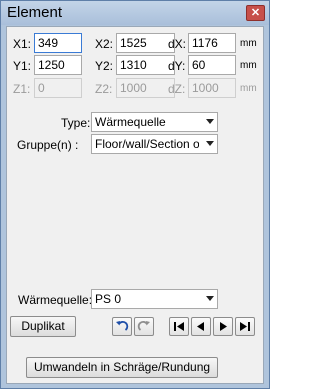 This screenshot has height=389, width=320. I want to click on dy-input: 60, so click(212, 65).